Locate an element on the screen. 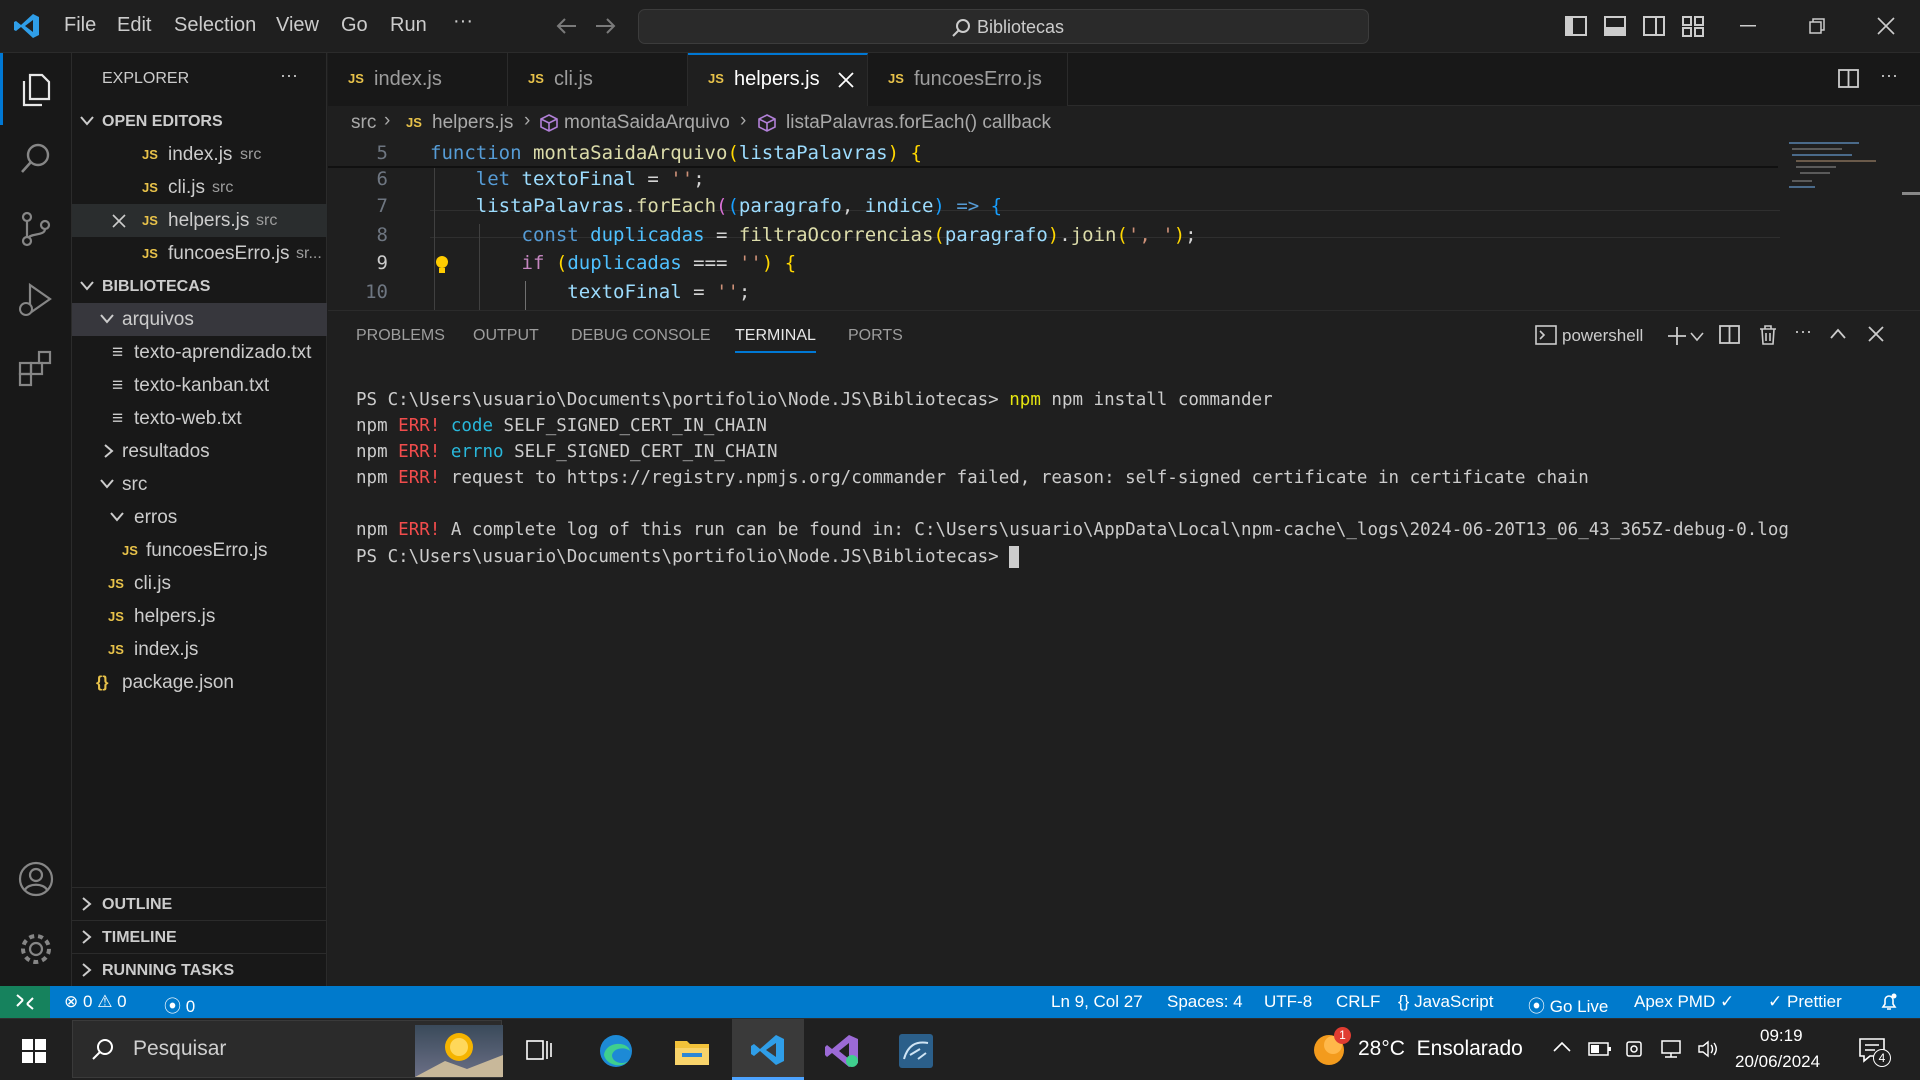 The height and width of the screenshot is (1080, 1920). menu-edit: Edit is located at coordinates (134, 25).